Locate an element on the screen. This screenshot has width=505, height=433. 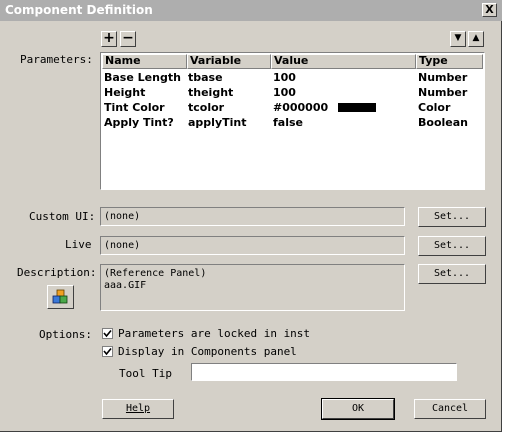
dialog-title: Component Definition is located at coordinates (79, 10).